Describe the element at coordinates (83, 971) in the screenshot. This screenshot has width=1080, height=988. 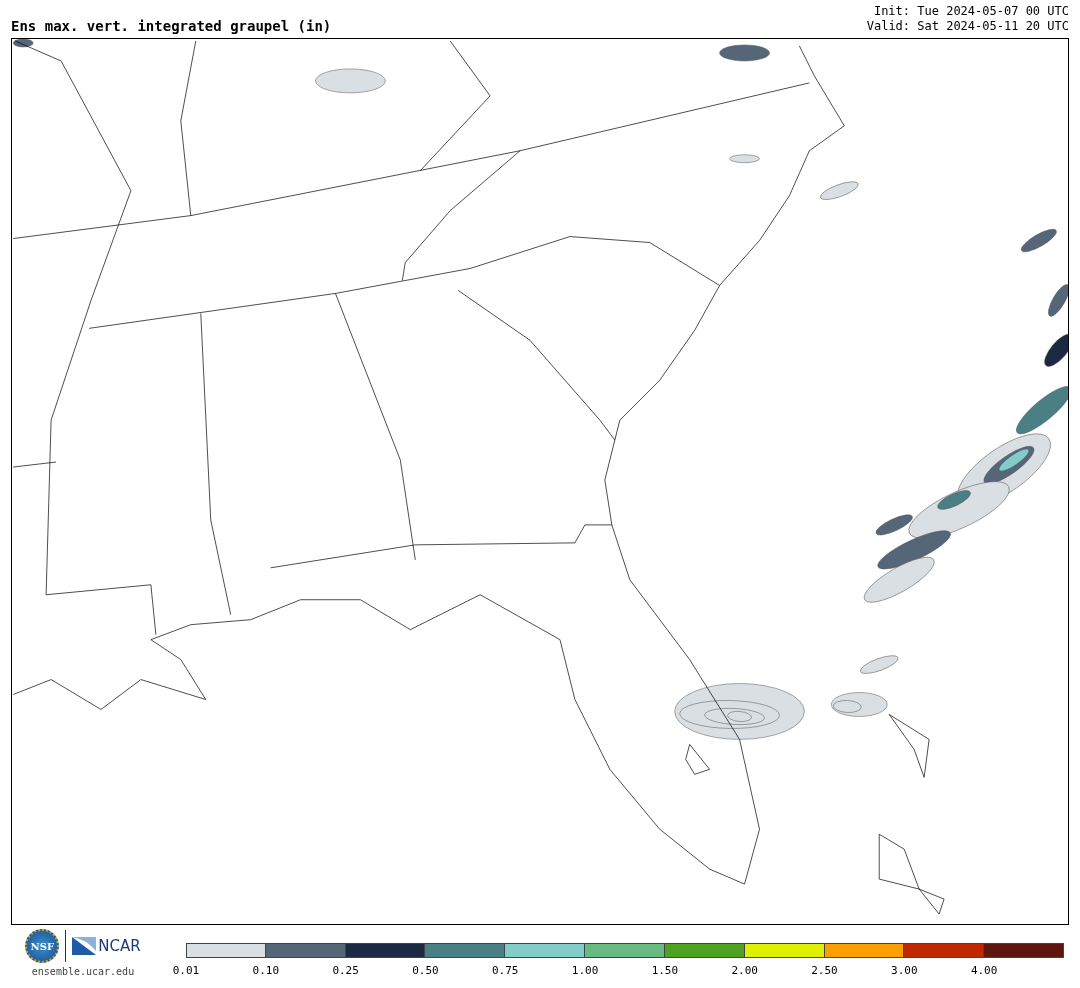
I see `website-url: ensemble.ucar.edu` at that location.